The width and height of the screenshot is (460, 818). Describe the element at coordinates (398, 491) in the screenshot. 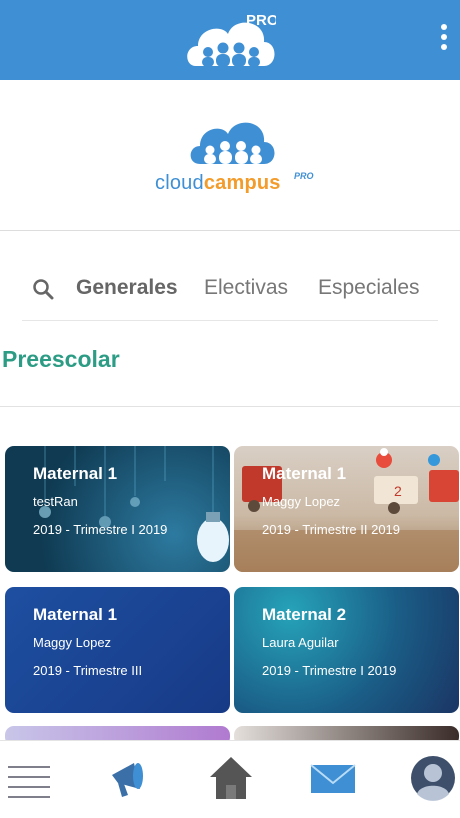

I see `svg-text: 2` at that location.